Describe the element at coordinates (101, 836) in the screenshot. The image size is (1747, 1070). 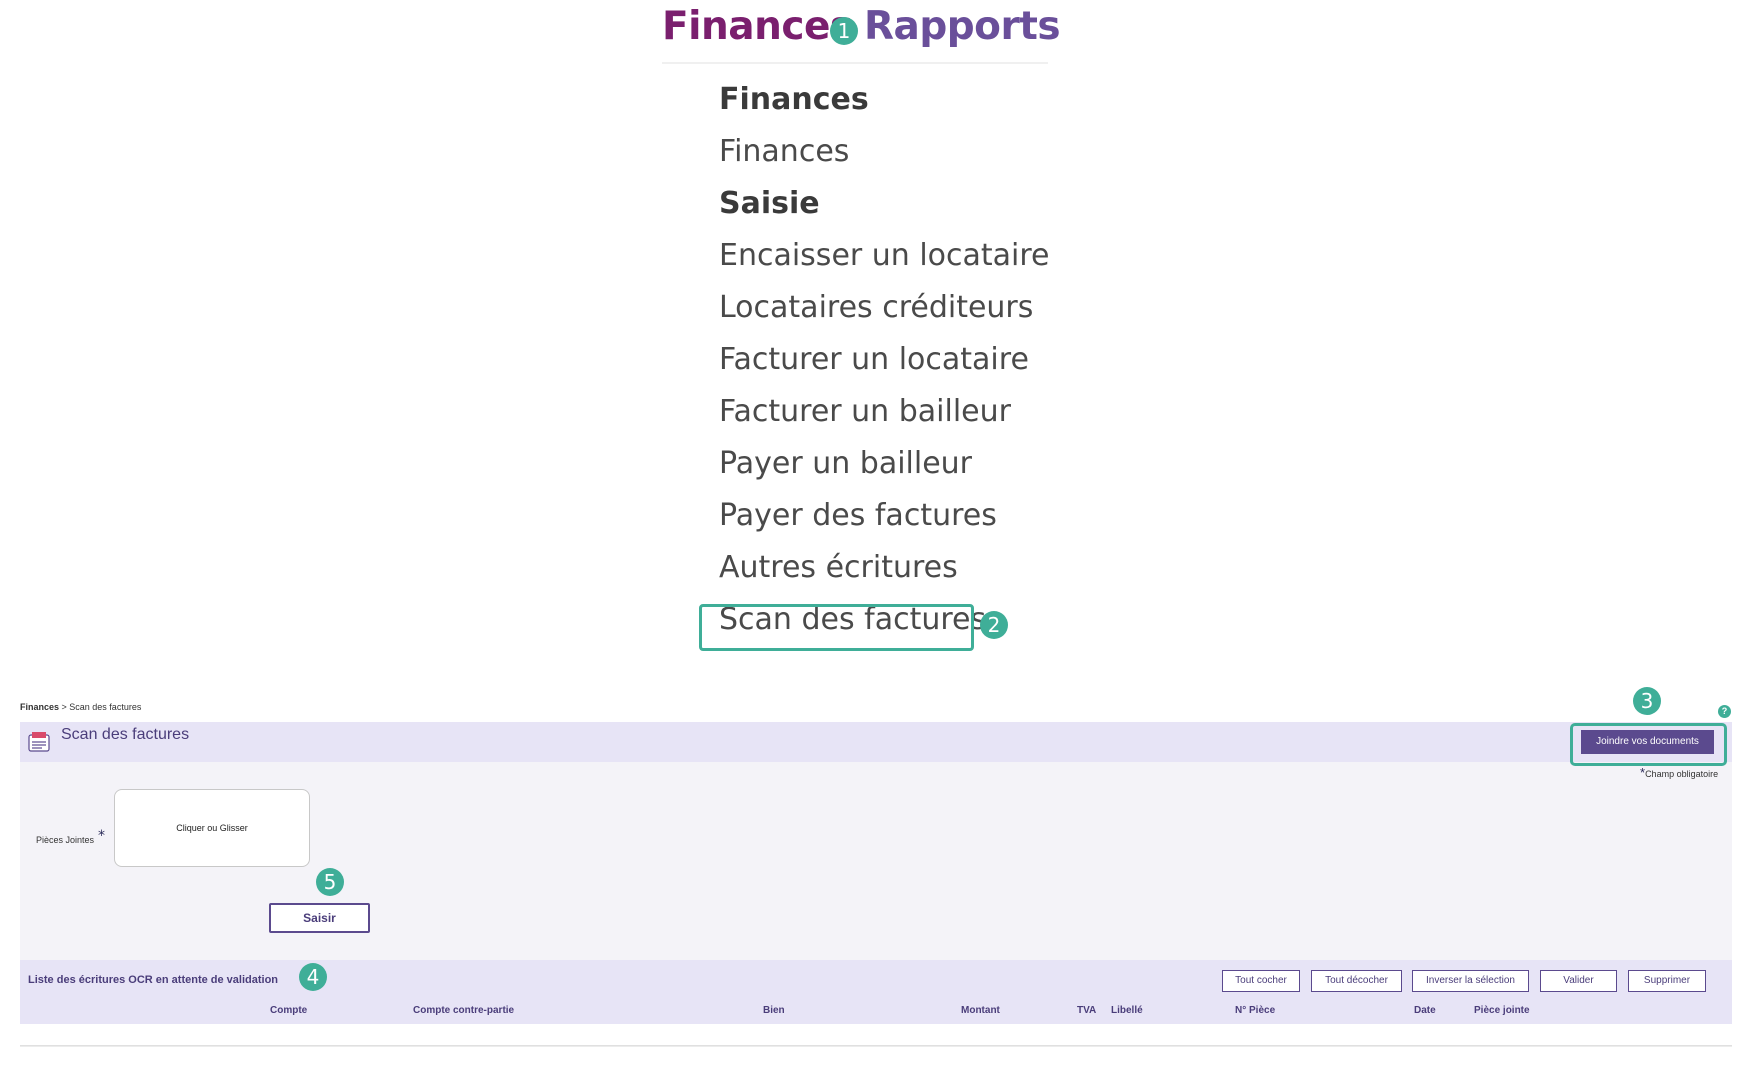
I see `attachments-required-star: *` at that location.